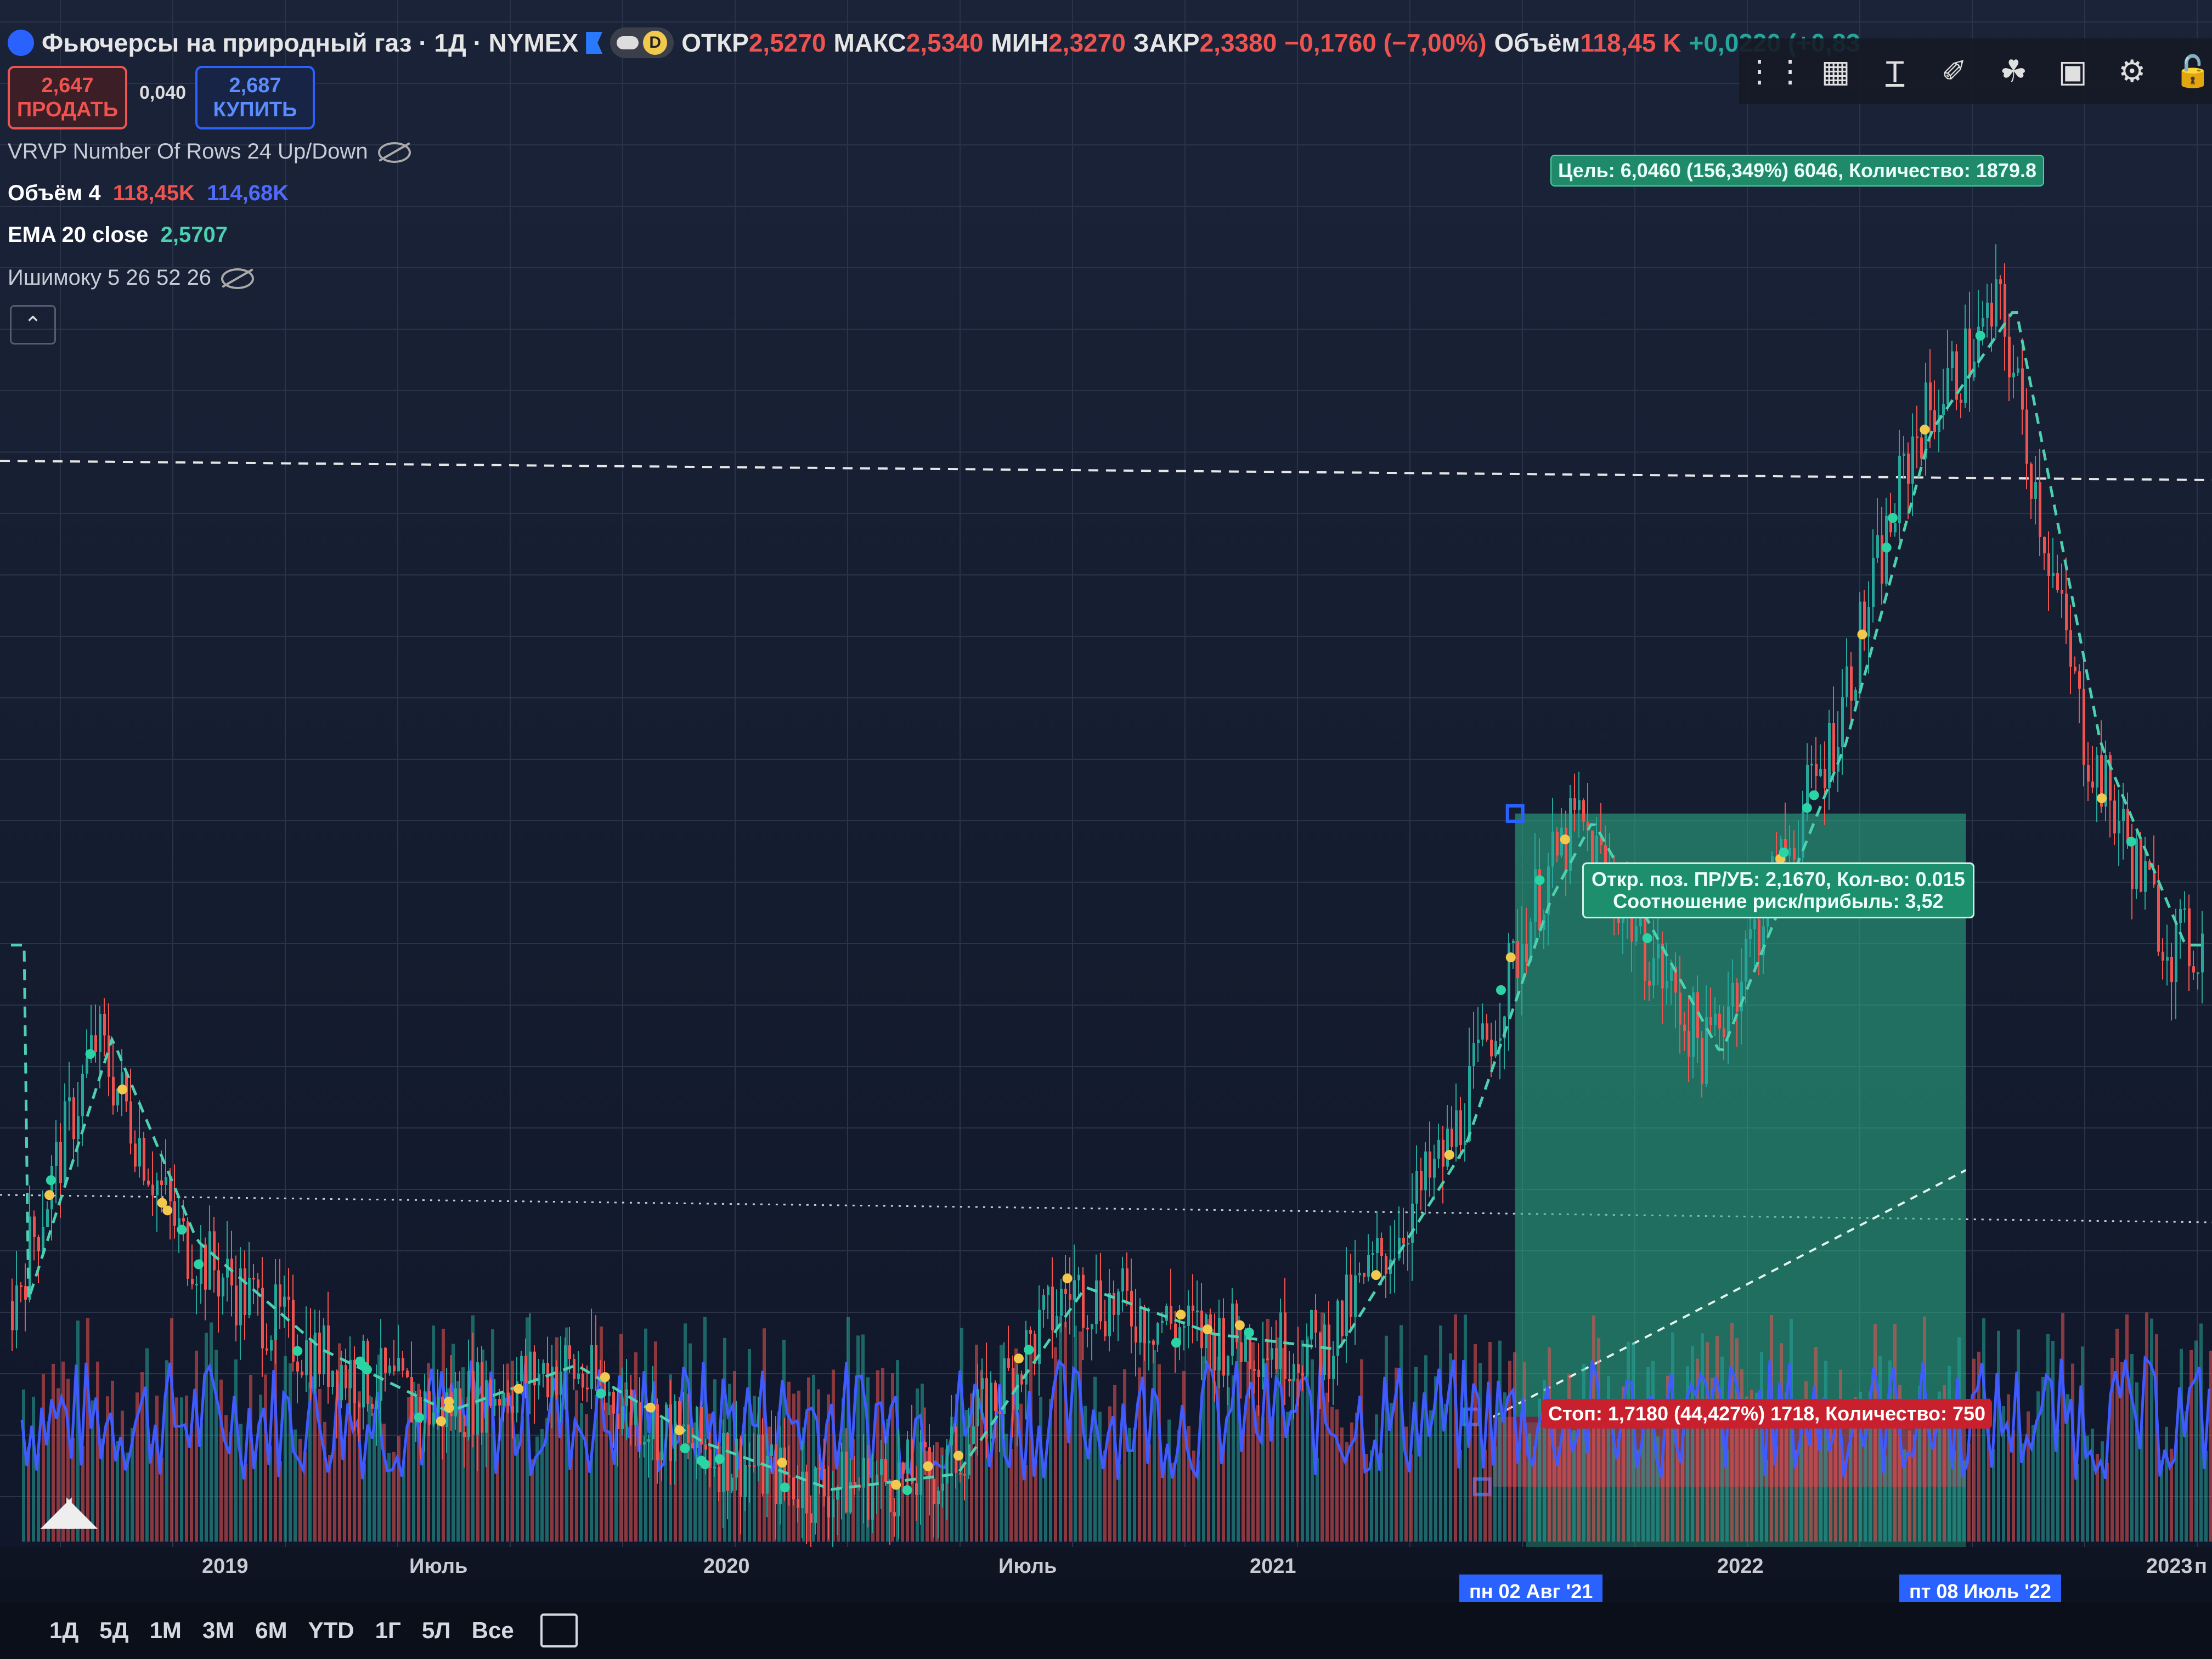 The width and height of the screenshot is (2212, 1659). I want to click on calendar-icon, so click(559, 1630).